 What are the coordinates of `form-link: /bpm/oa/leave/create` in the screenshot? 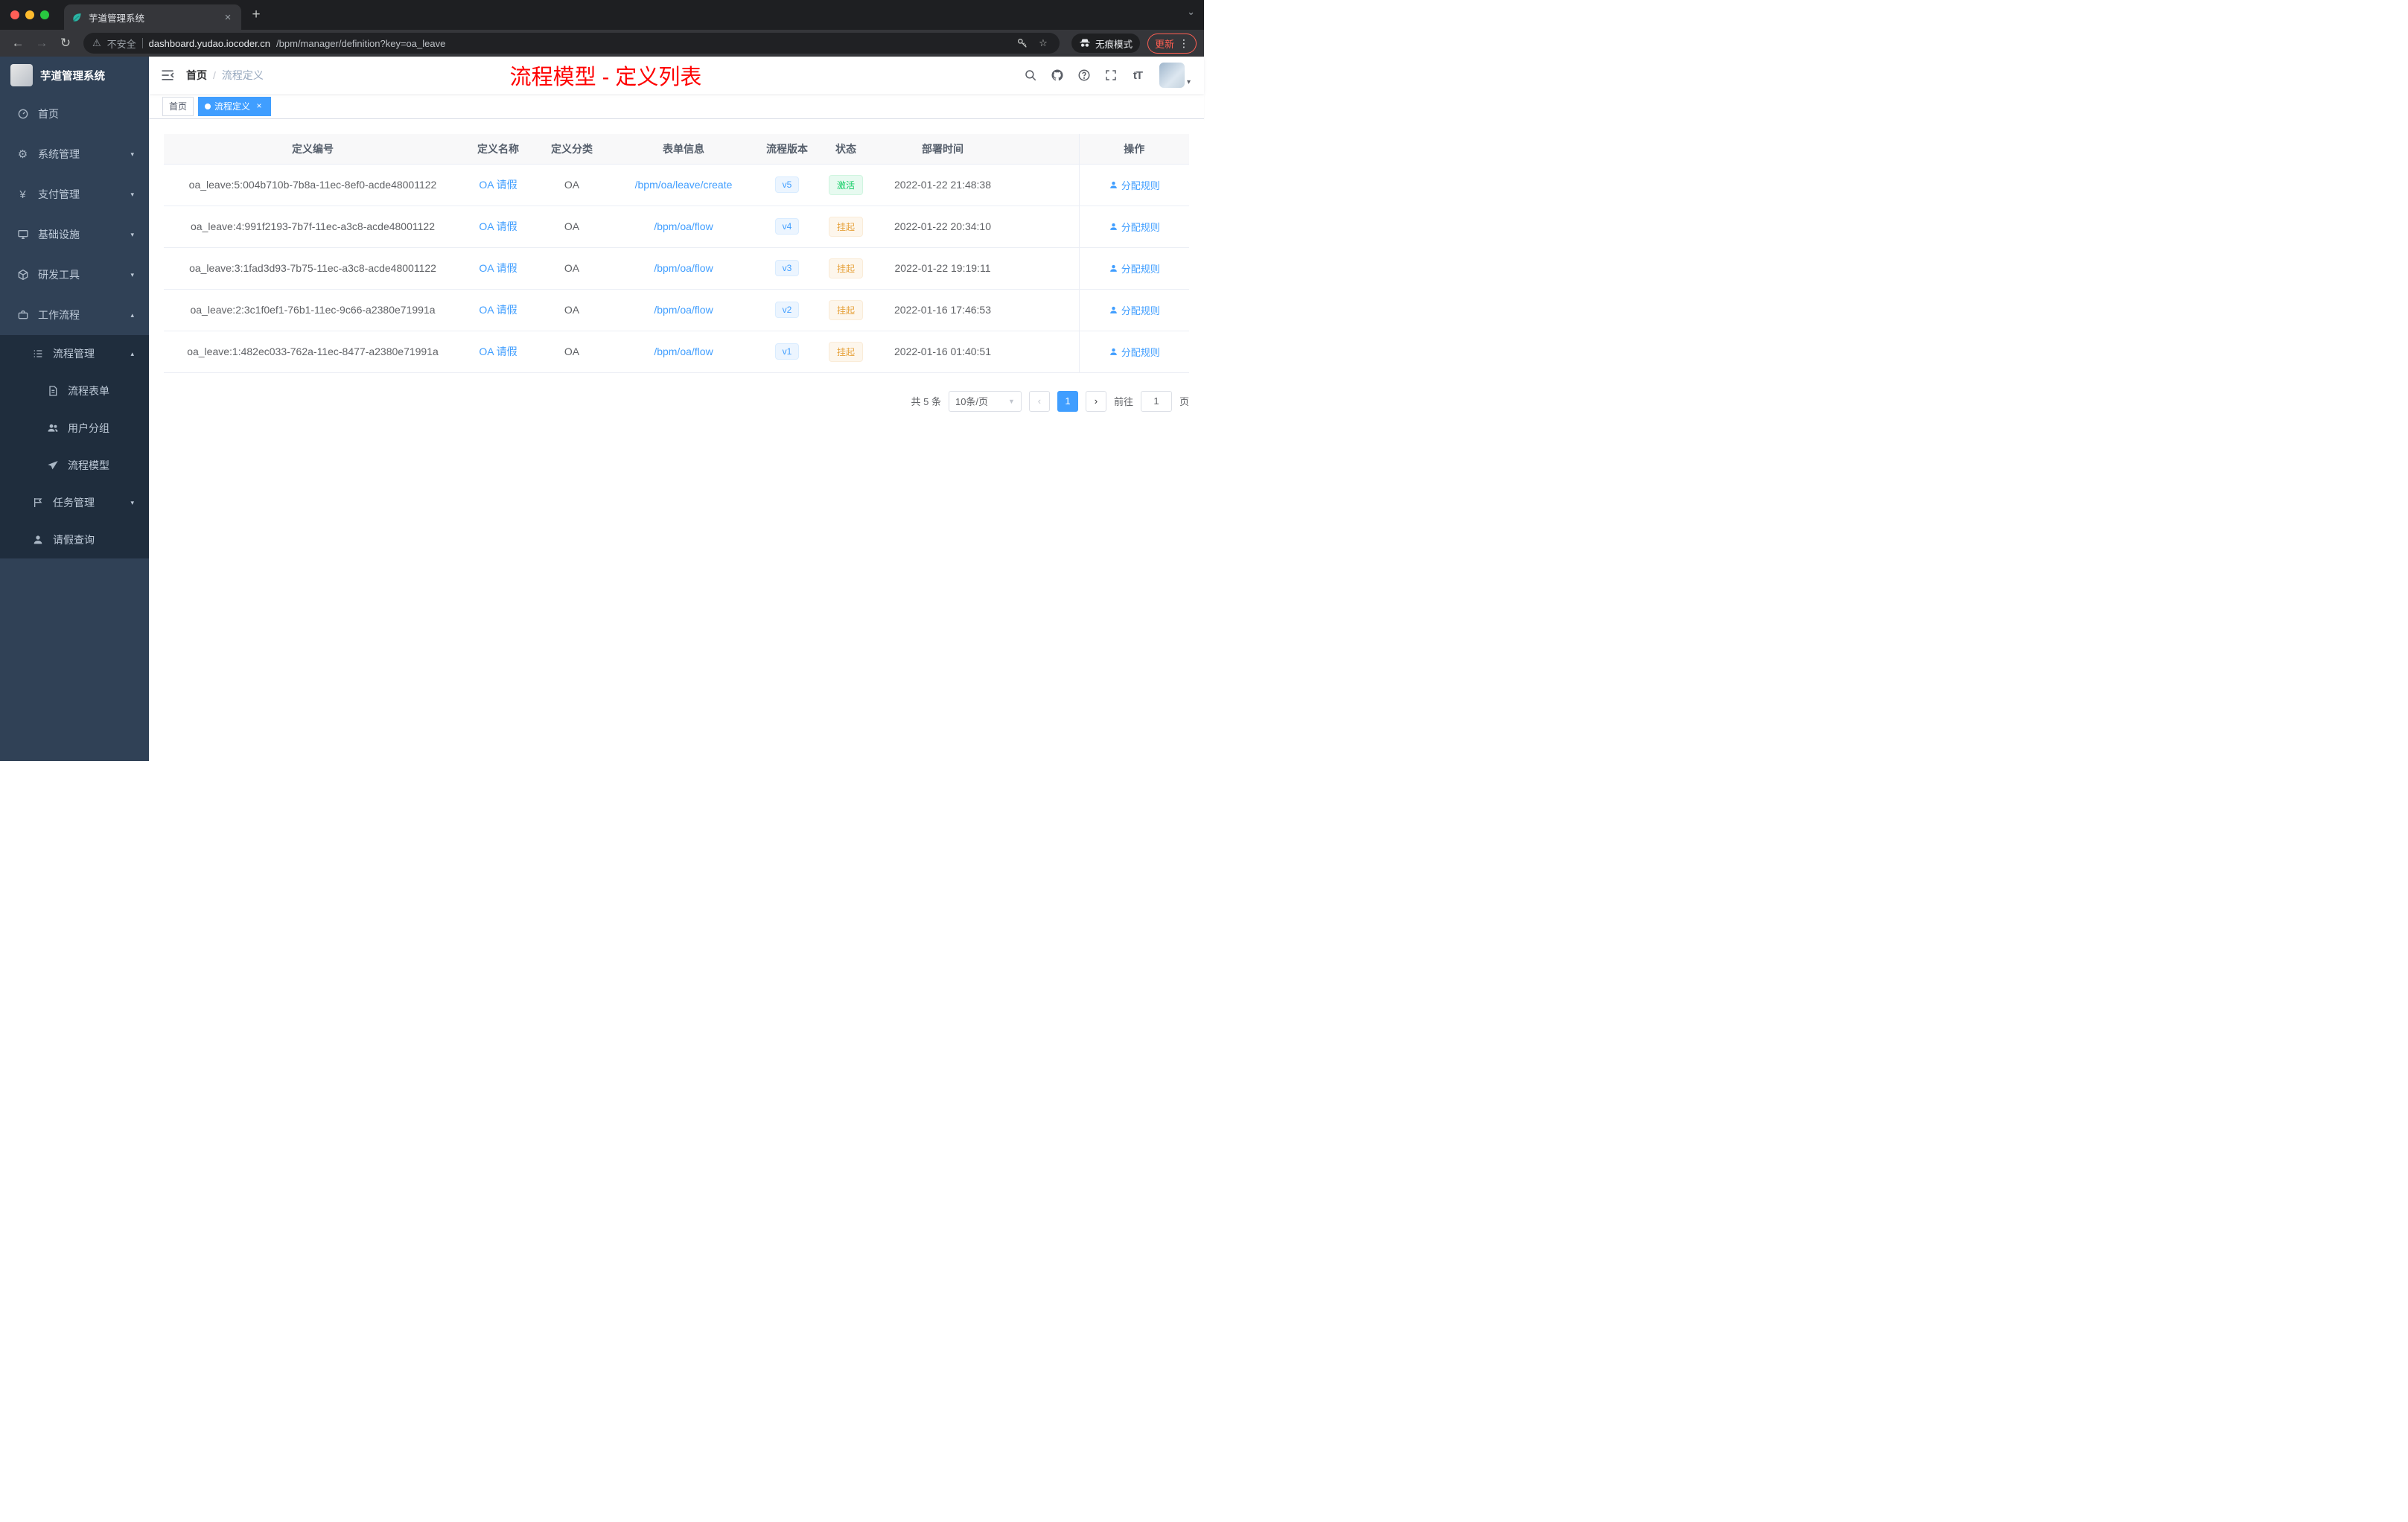 It's located at (684, 185).